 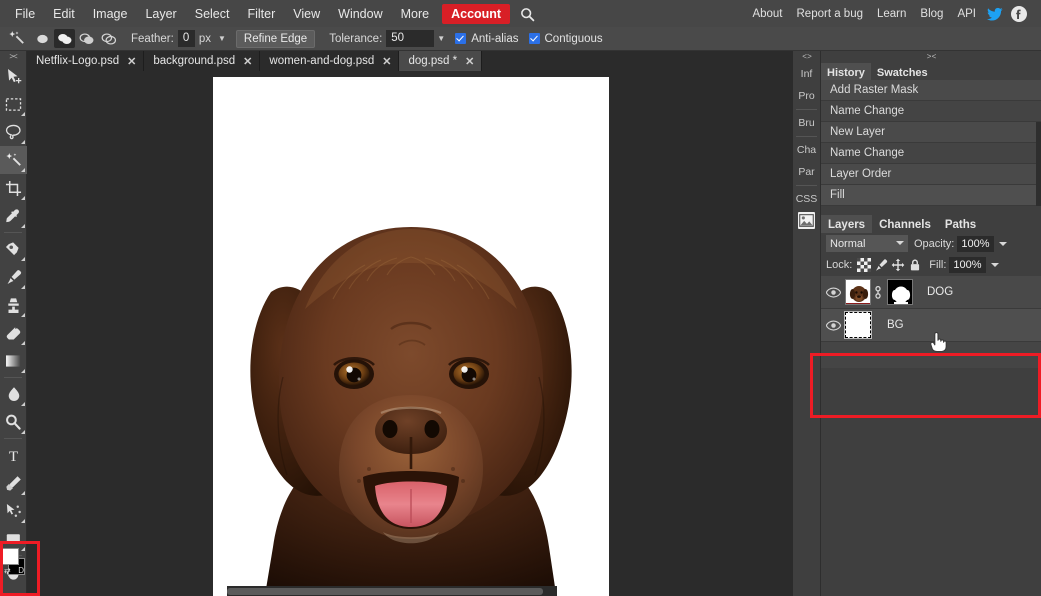 What do you see at coordinates (13, 56) in the screenshot?
I see `collapse-arrows-icon: ><` at bounding box center [13, 56].